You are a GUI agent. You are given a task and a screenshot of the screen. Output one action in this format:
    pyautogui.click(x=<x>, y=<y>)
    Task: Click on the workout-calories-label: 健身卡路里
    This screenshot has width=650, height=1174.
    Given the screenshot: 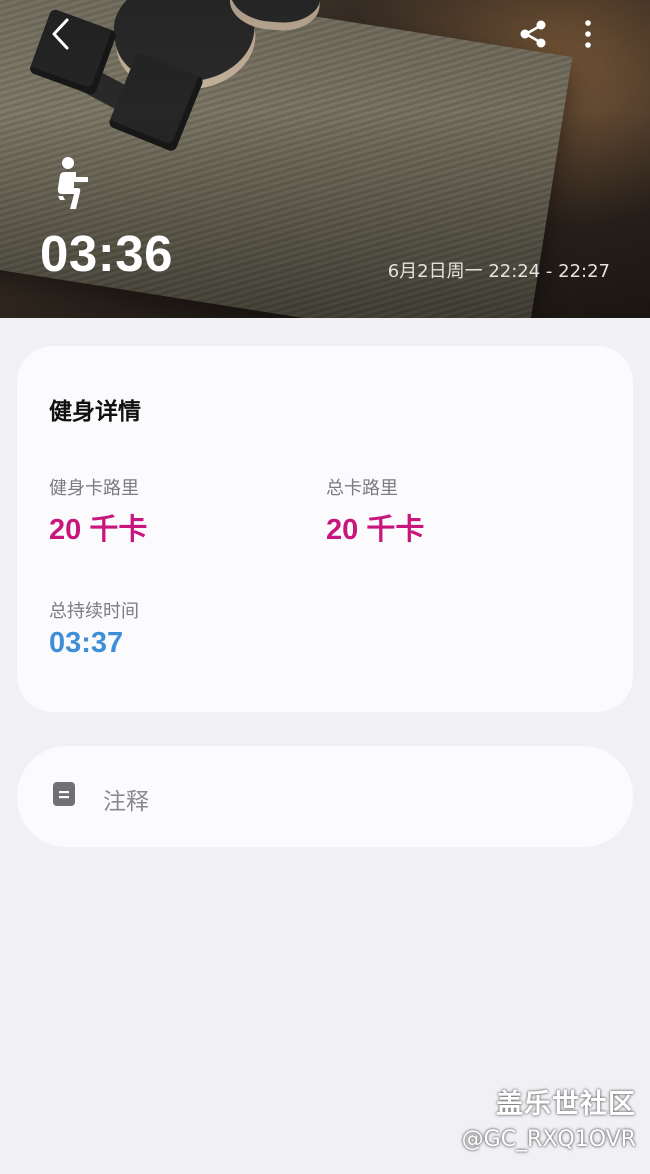 What is the action you would take?
    pyautogui.click(x=94, y=488)
    